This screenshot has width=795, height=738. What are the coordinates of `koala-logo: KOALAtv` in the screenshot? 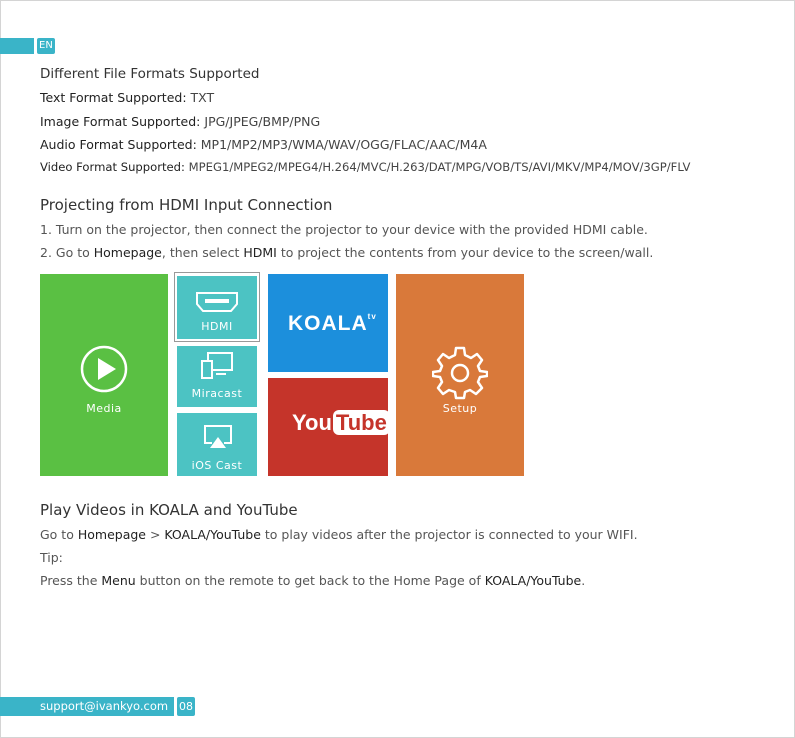 It's located at (332, 324).